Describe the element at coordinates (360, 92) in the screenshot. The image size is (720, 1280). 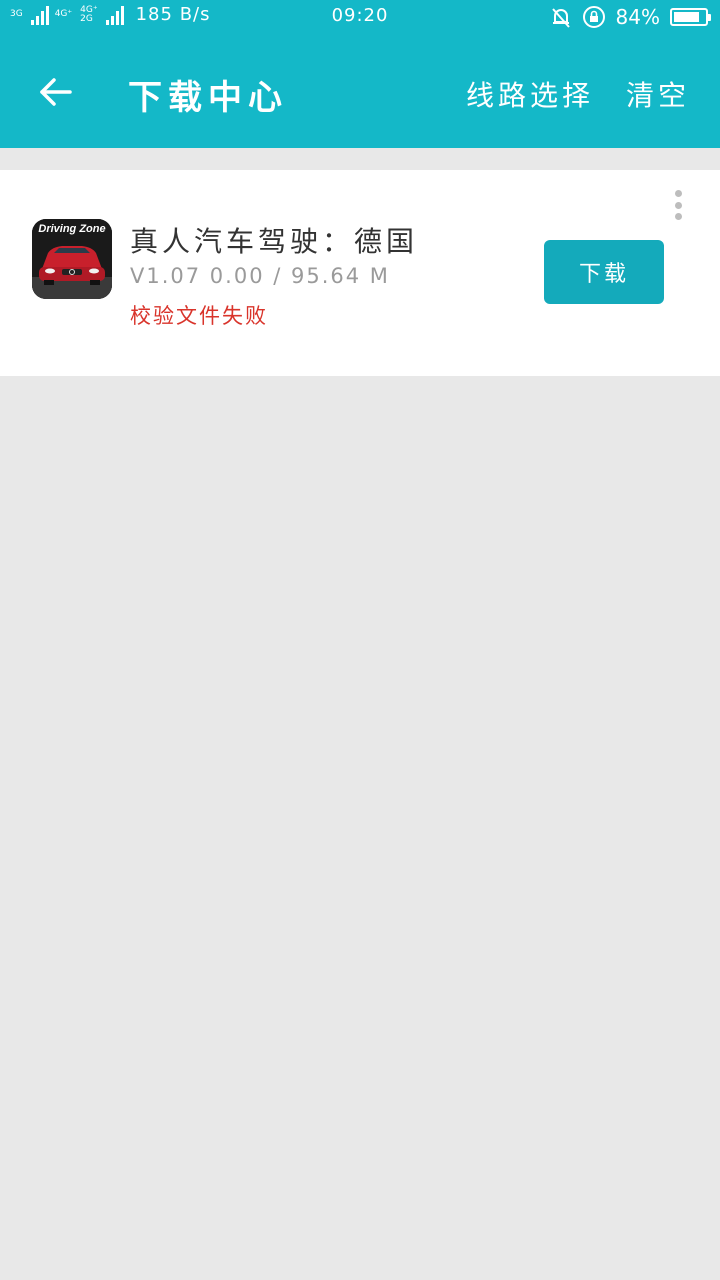
I see `toolbar: 下载中心 线路选择 清空` at that location.